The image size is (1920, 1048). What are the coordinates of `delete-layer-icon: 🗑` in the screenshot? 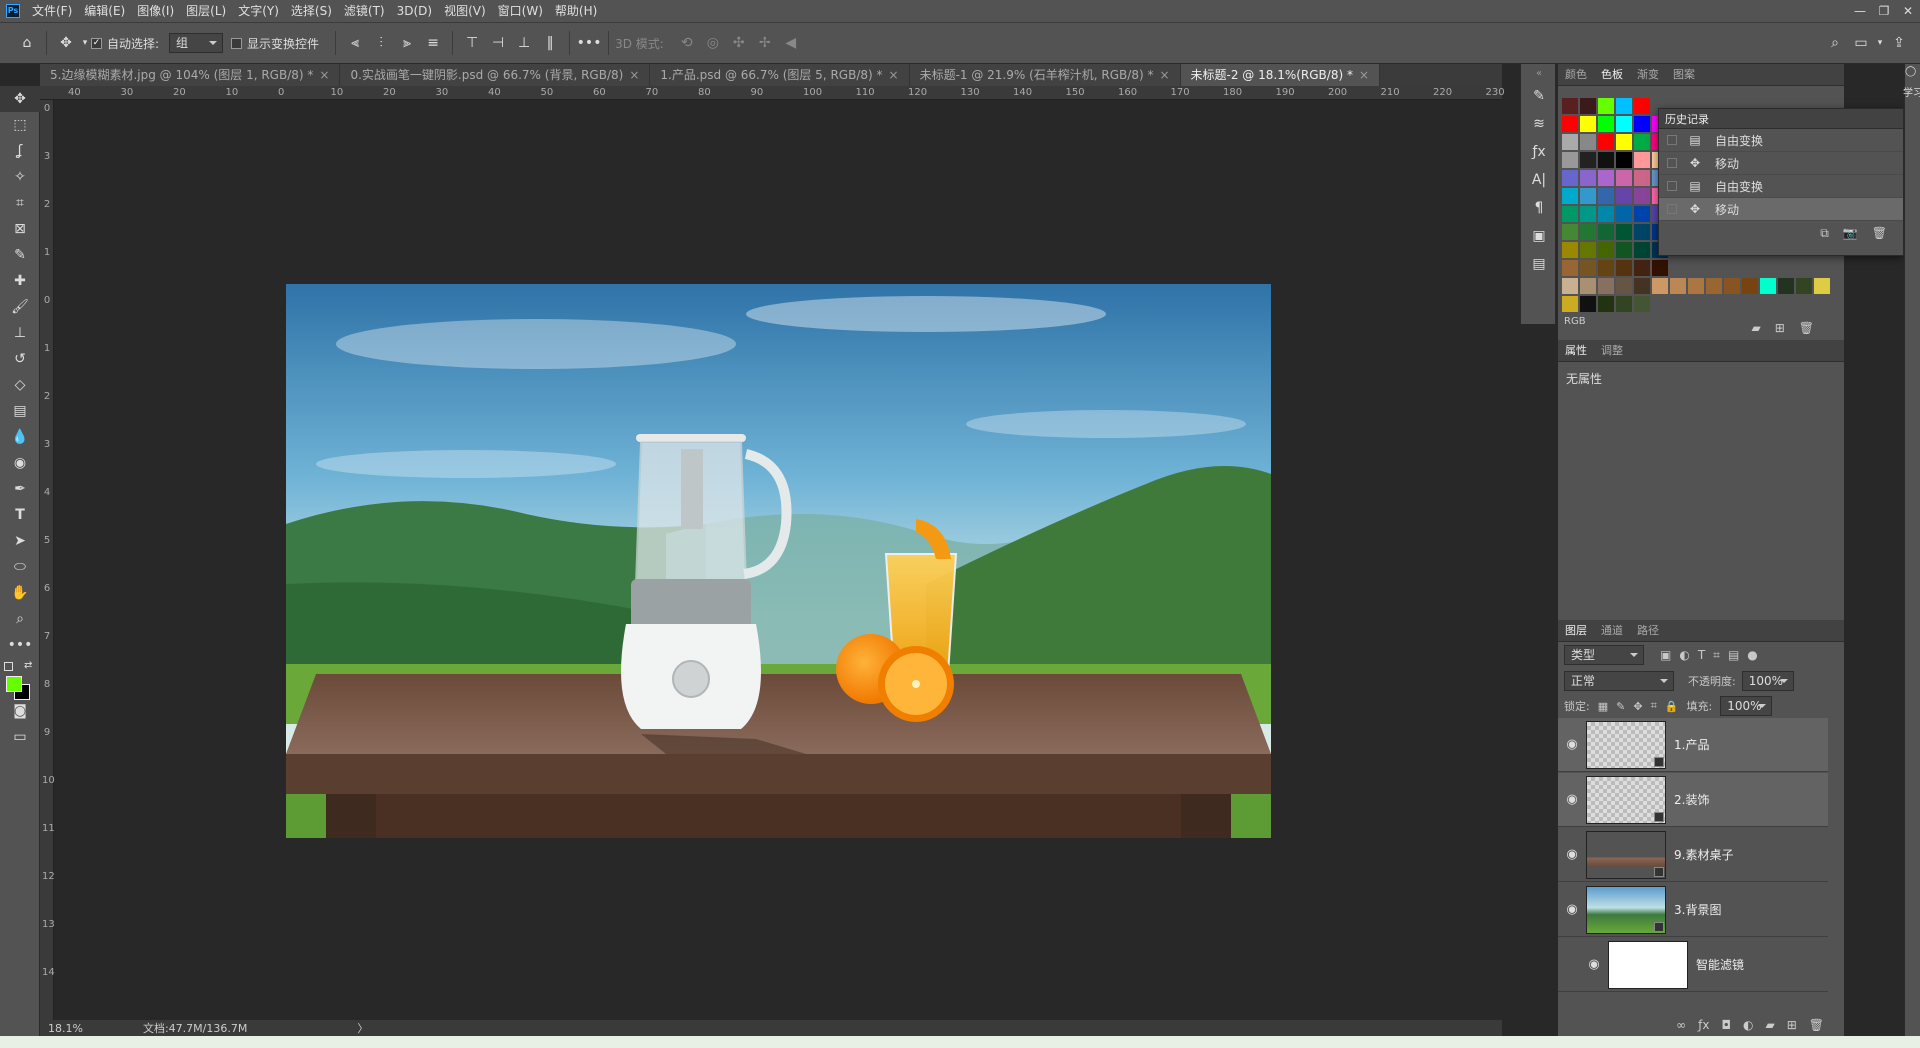 It's located at (1816, 1025).